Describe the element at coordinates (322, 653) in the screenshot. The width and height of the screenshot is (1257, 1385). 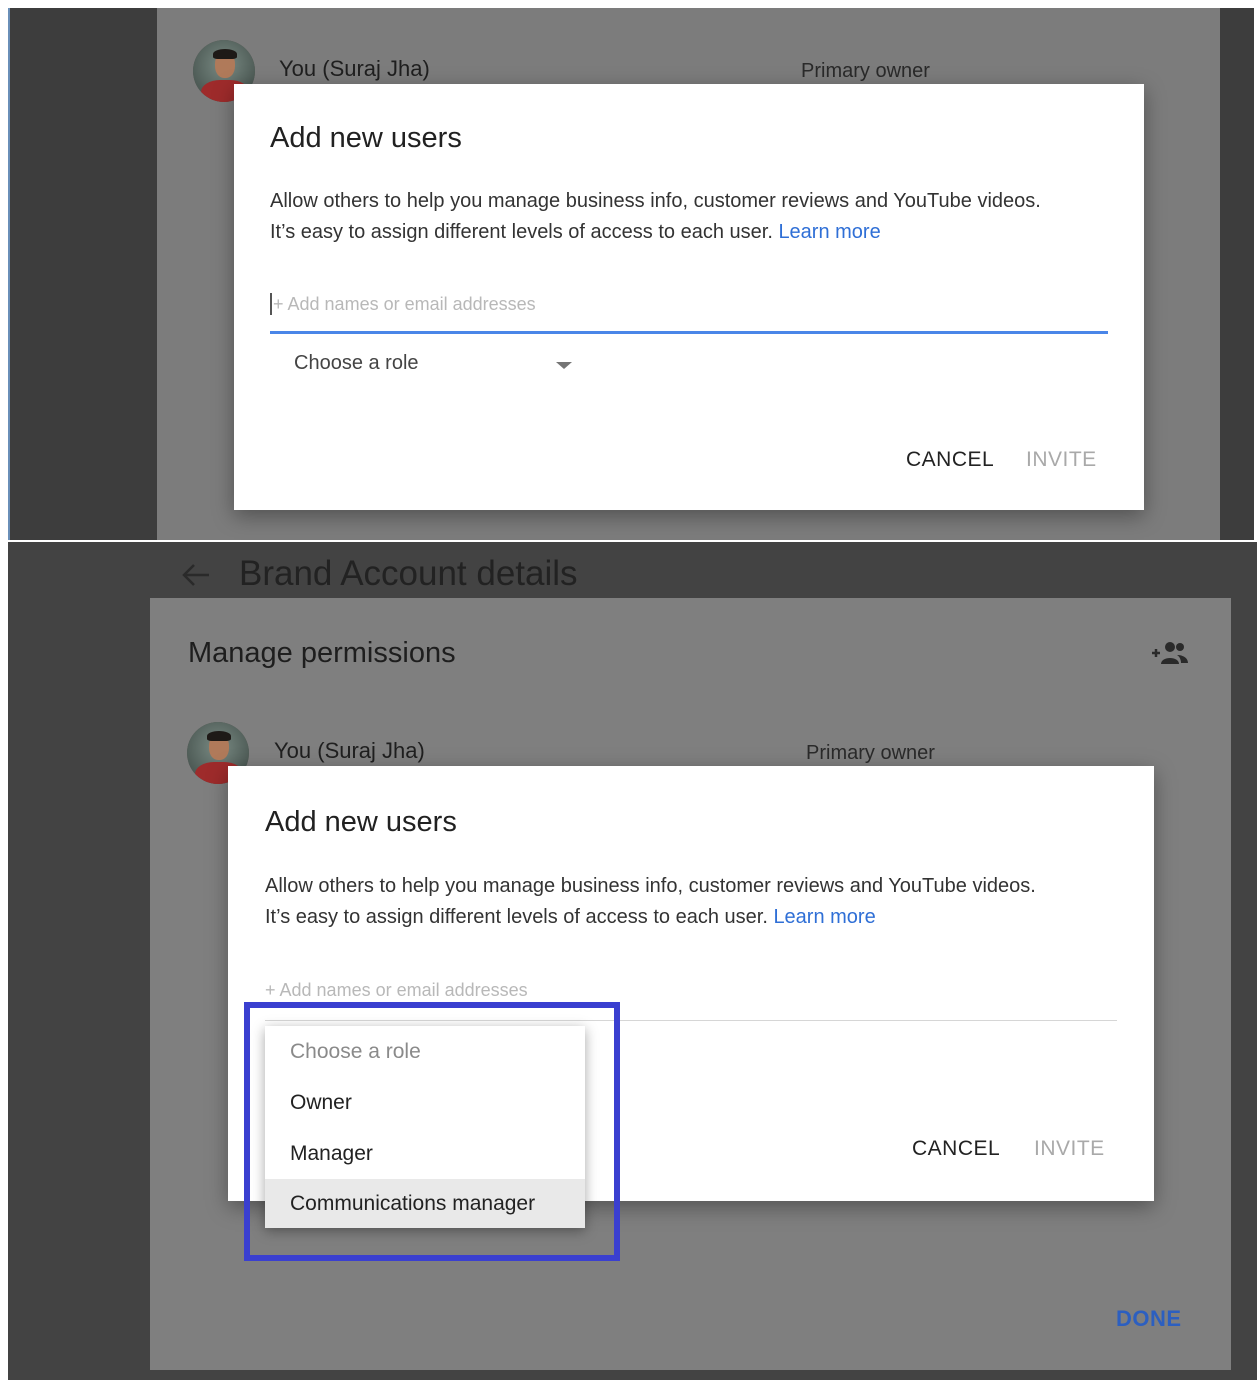
I see `manage-permissions-title: Manage permissions` at that location.